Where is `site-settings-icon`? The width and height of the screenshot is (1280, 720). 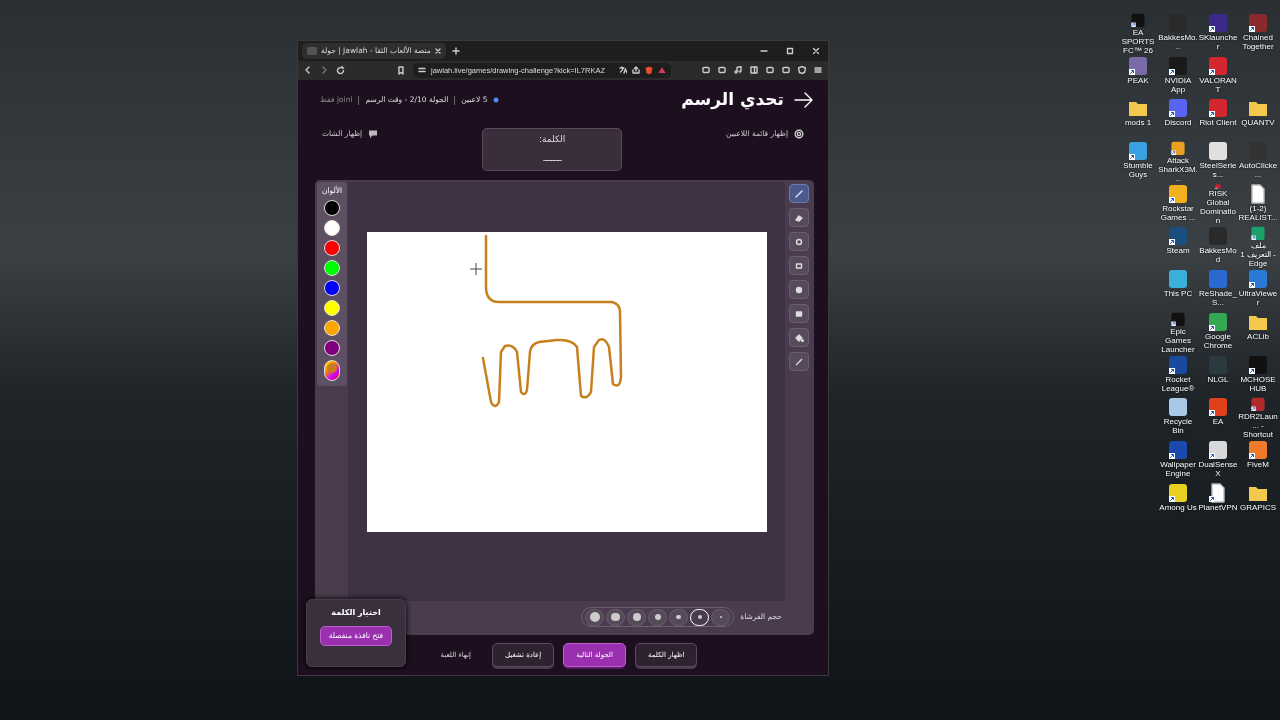 site-settings-icon is located at coordinates (422, 70).